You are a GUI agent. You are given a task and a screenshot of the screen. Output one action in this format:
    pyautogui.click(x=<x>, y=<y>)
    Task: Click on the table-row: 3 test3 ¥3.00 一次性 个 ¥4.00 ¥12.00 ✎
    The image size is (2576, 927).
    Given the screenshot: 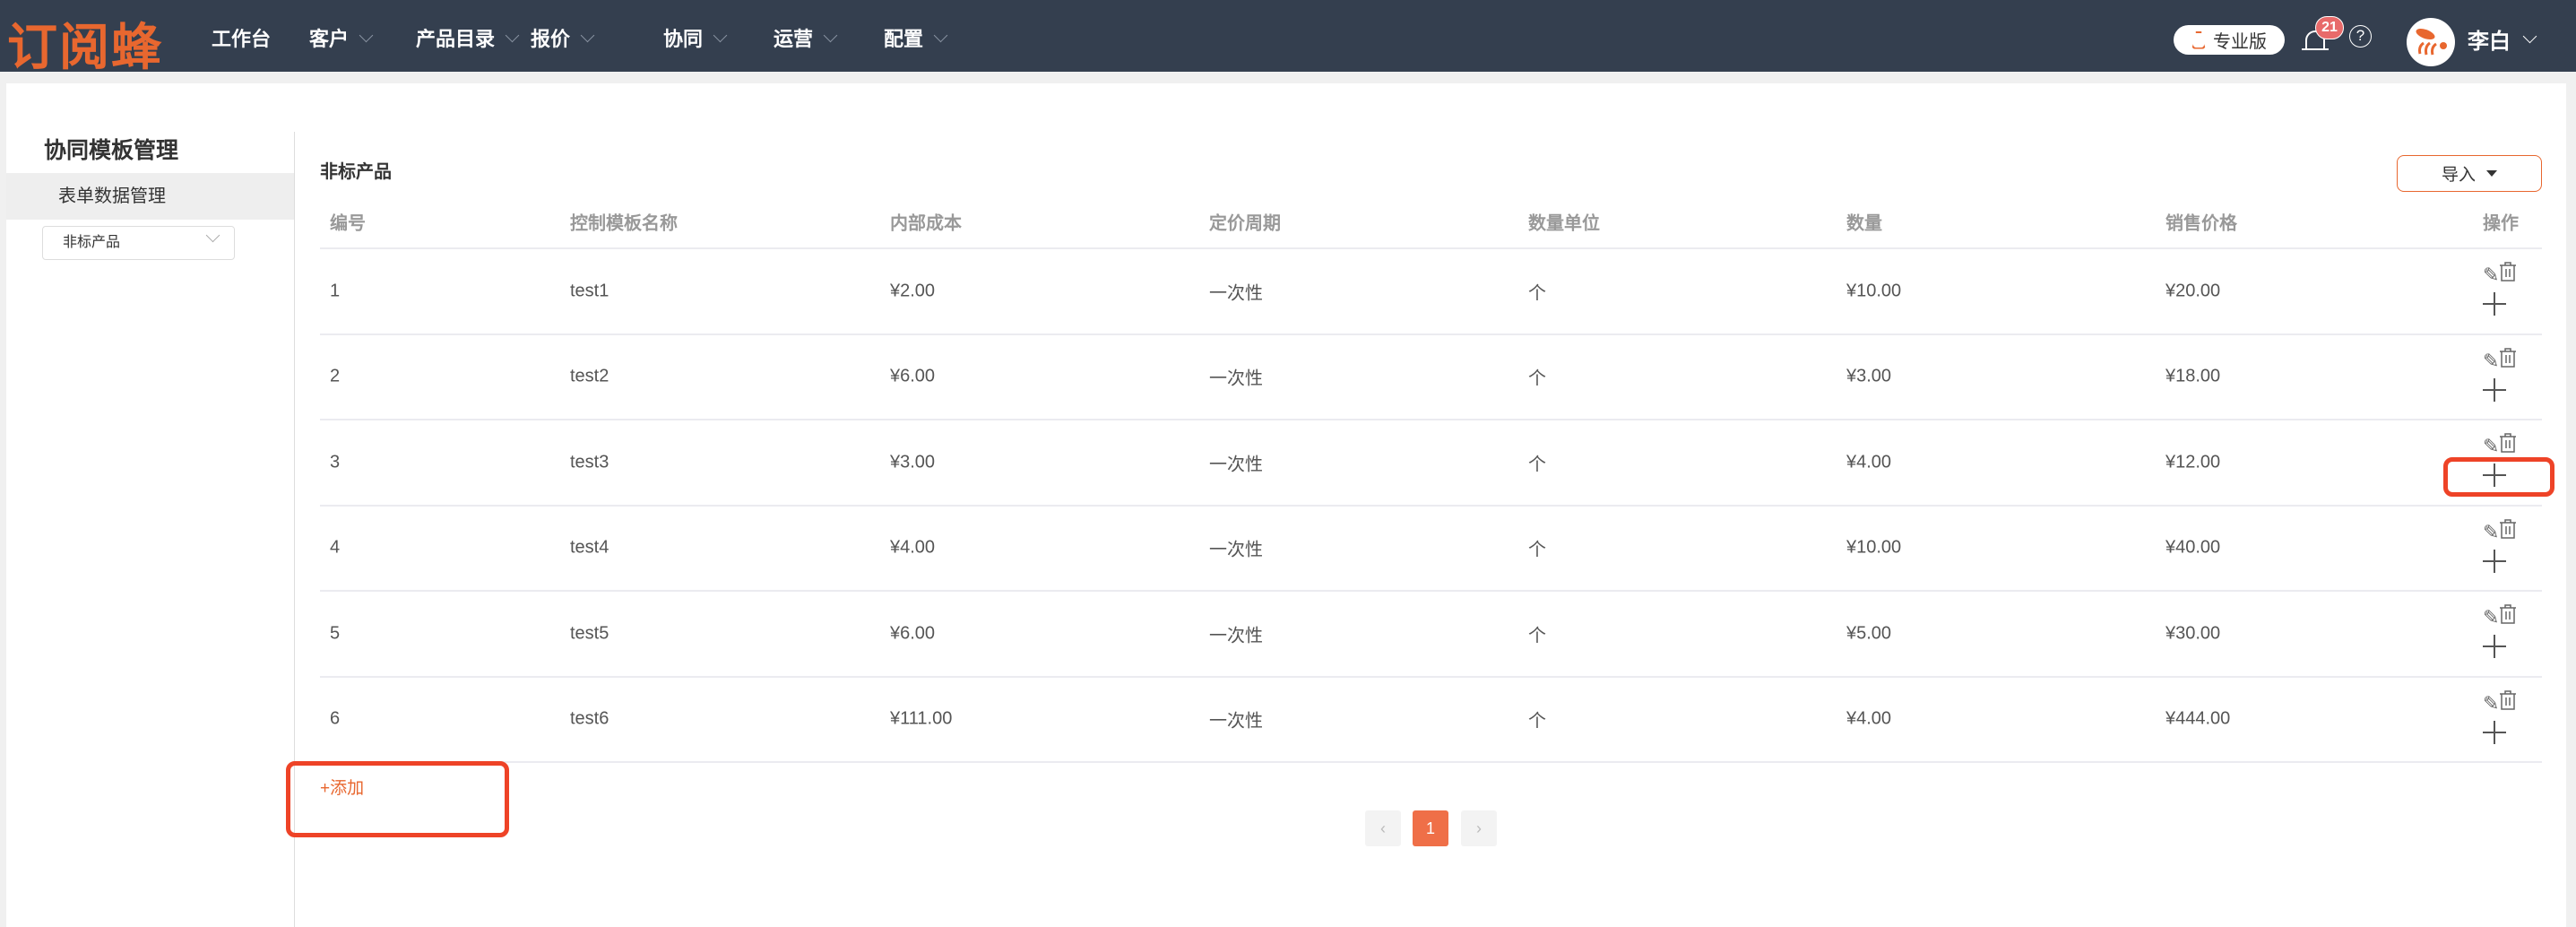 What is the action you would take?
    pyautogui.click(x=1431, y=463)
    